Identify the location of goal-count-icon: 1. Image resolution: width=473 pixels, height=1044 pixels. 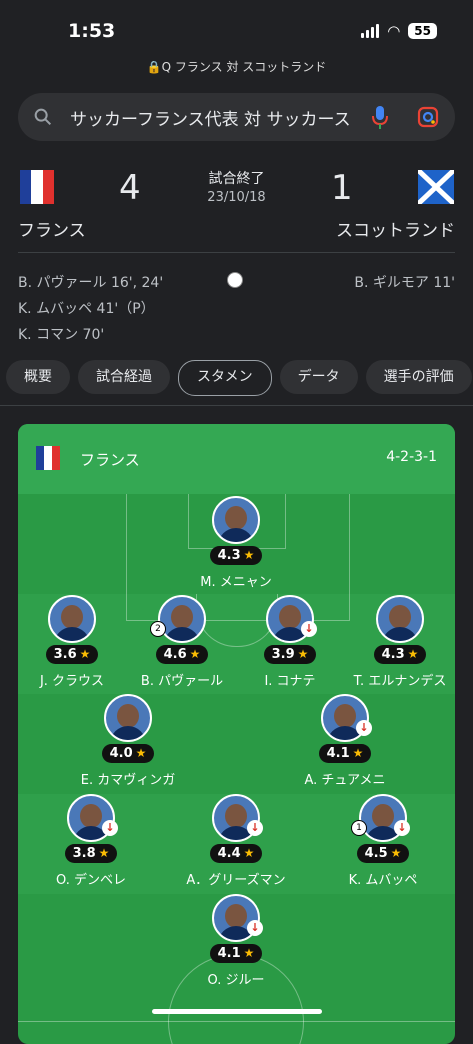
(359, 828).